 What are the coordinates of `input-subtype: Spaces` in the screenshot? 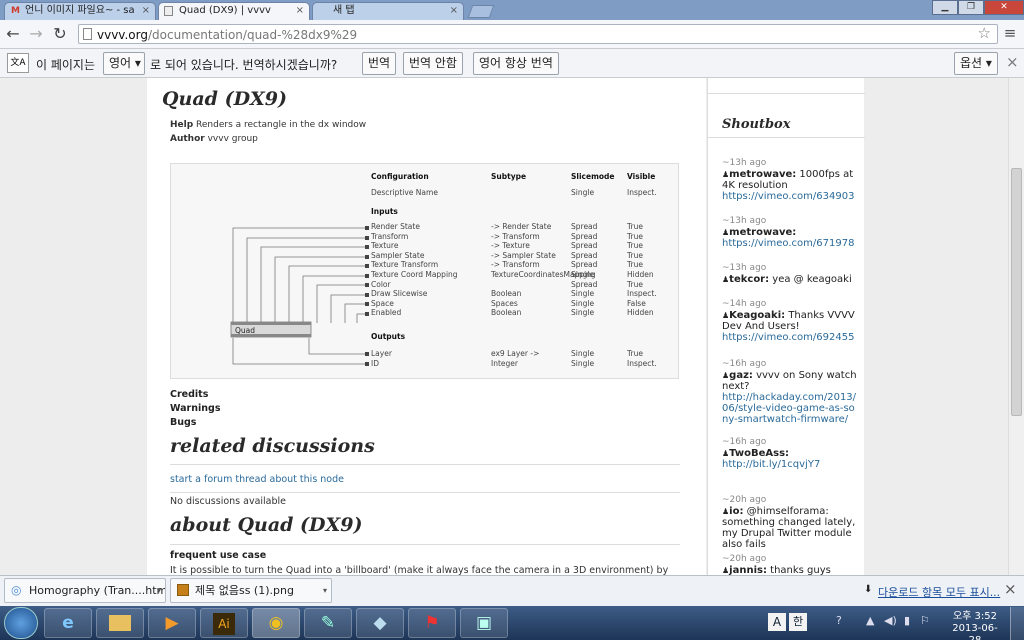 It's located at (504, 303).